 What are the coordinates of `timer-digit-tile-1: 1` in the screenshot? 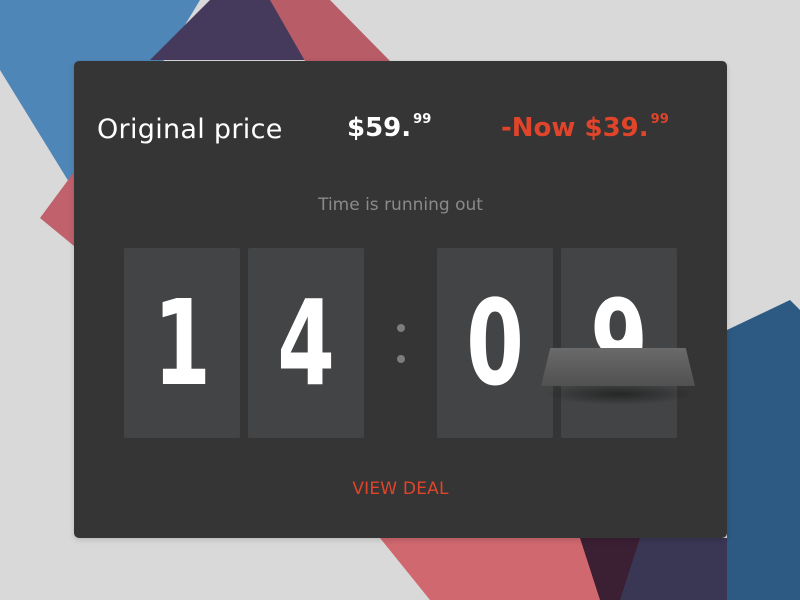 It's located at (182, 343).